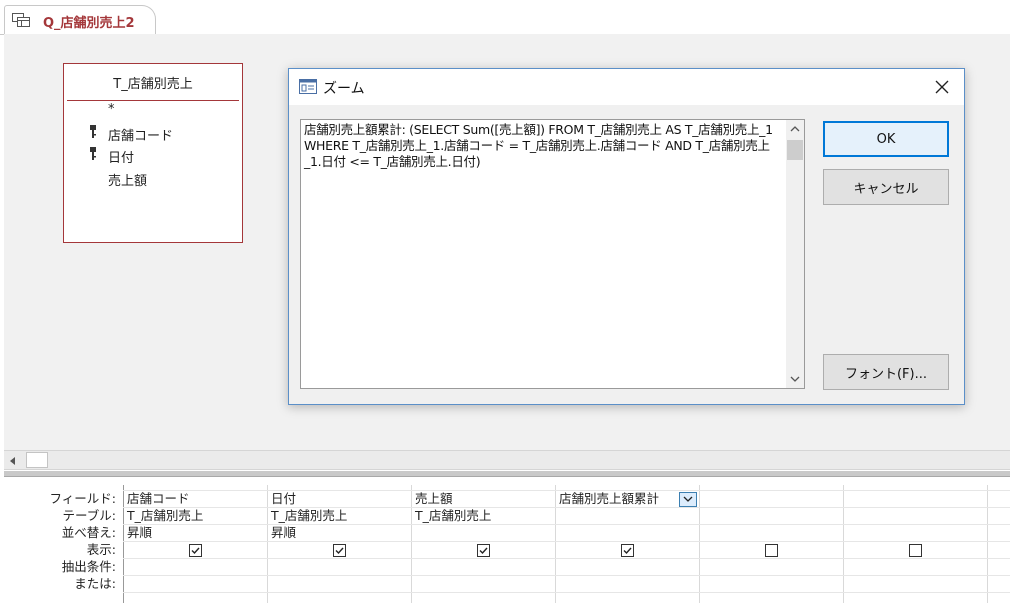 This screenshot has height=603, width=1010. Describe the element at coordinates (795, 129) in the screenshot. I see `chevron-up-icon` at that location.